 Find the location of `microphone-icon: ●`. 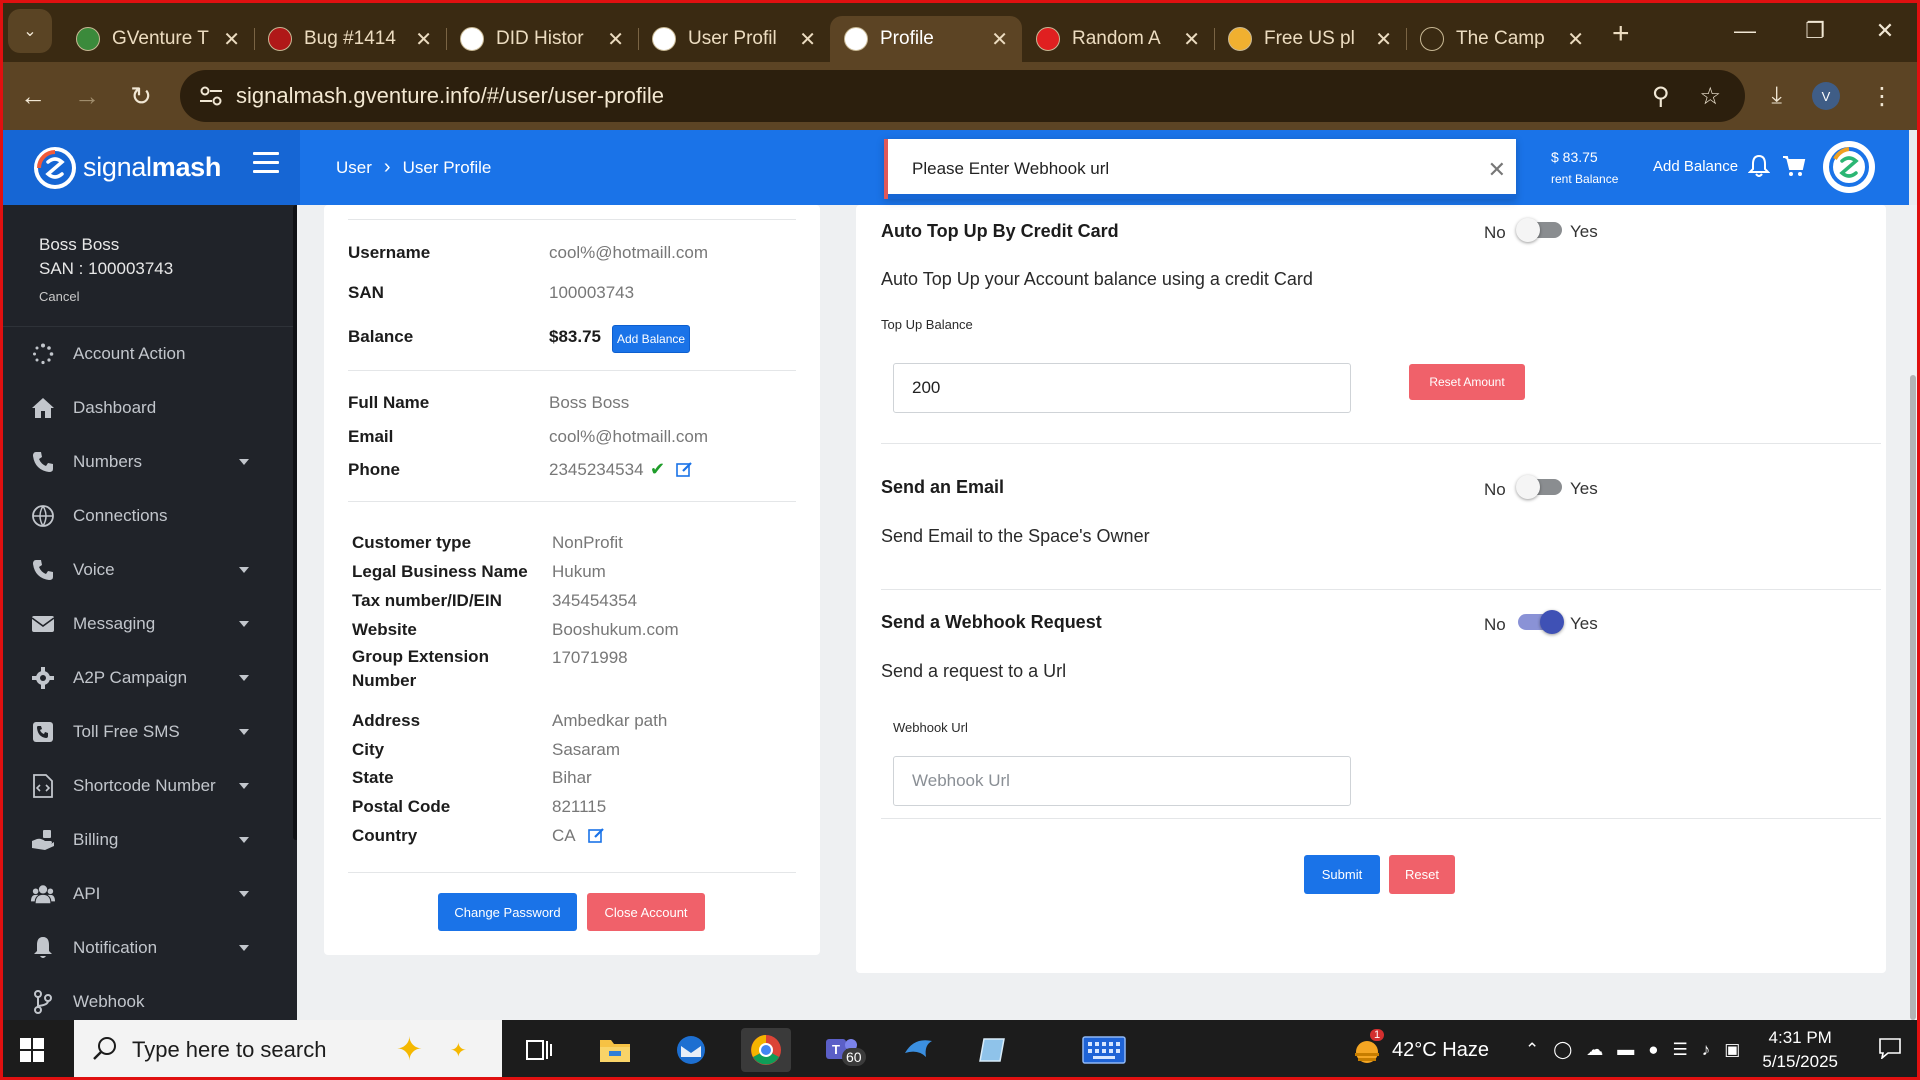

microphone-icon: ● is located at coordinates (1653, 1050).